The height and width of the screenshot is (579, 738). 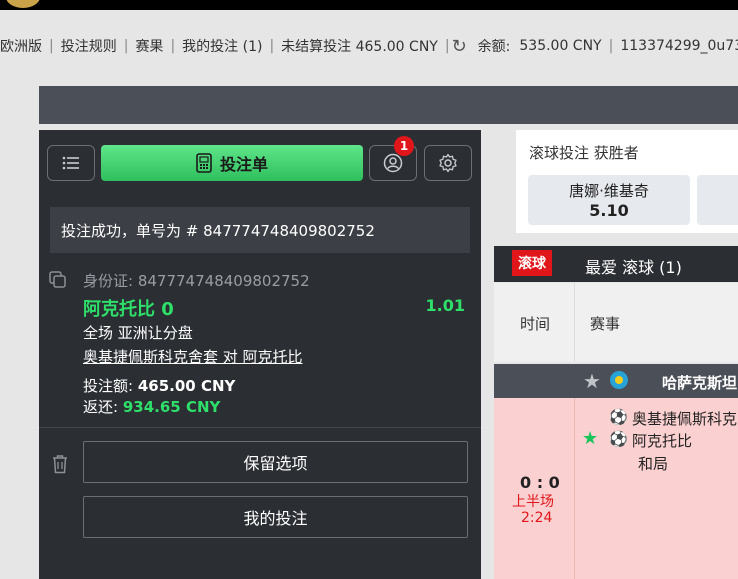 What do you see at coordinates (535, 324) in the screenshot?
I see `column-time: 时间` at bounding box center [535, 324].